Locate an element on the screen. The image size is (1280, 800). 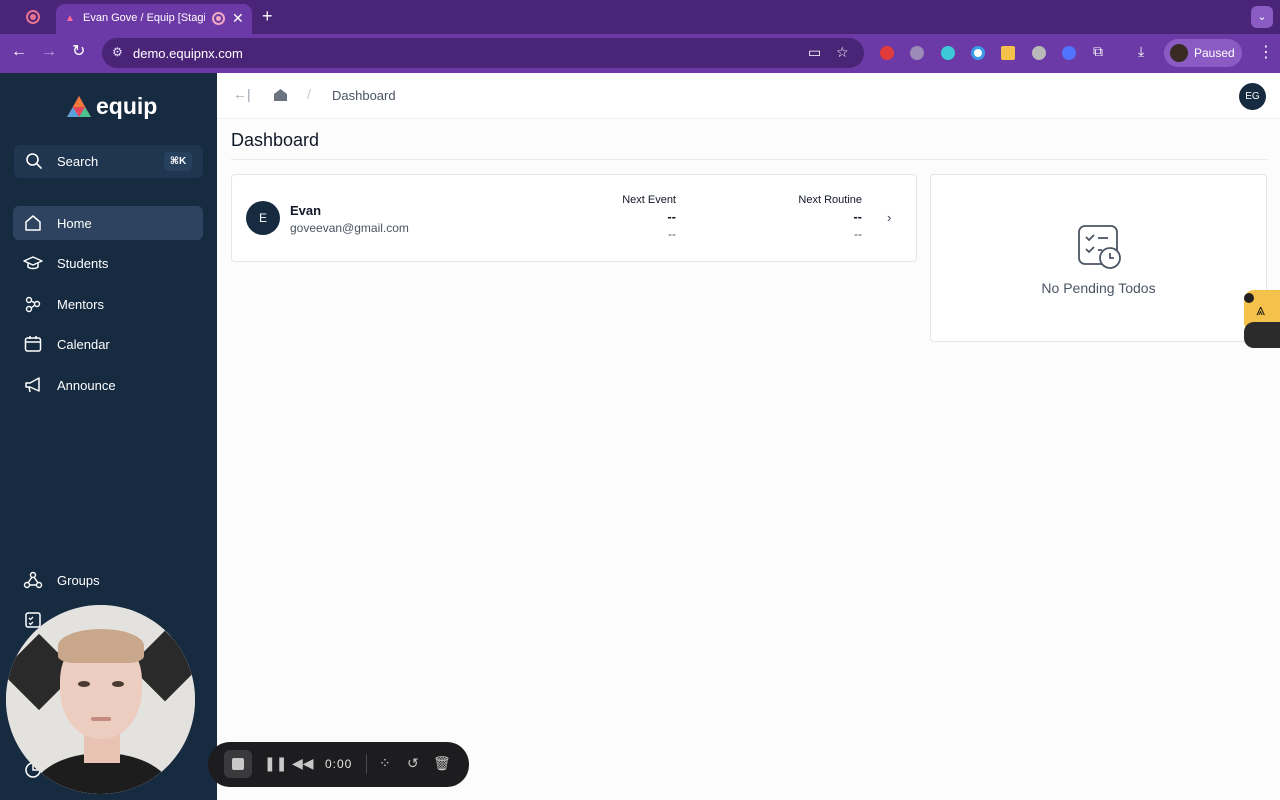
sidebar-item-label: Students is located at coordinates (83, 263).